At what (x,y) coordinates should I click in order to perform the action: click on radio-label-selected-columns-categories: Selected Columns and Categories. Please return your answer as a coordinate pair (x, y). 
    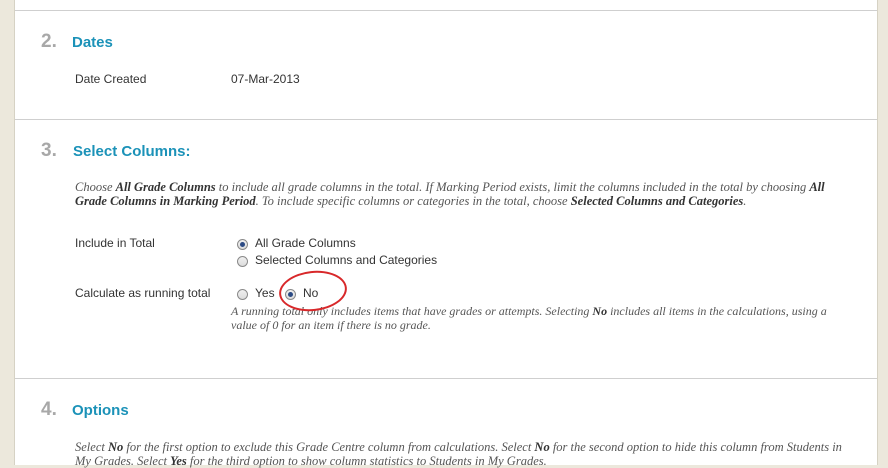
    Looking at the image, I should click on (346, 260).